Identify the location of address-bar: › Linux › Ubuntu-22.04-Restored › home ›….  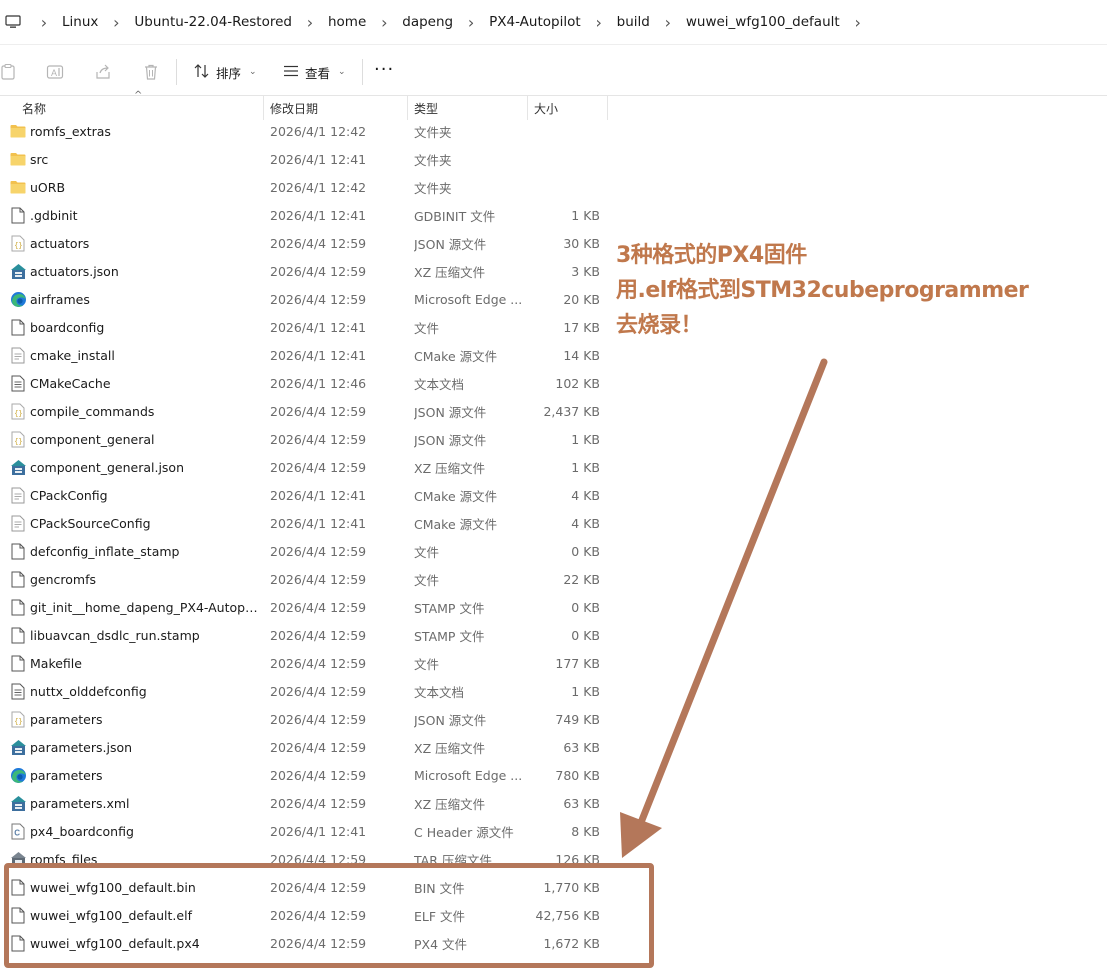
(553, 22).